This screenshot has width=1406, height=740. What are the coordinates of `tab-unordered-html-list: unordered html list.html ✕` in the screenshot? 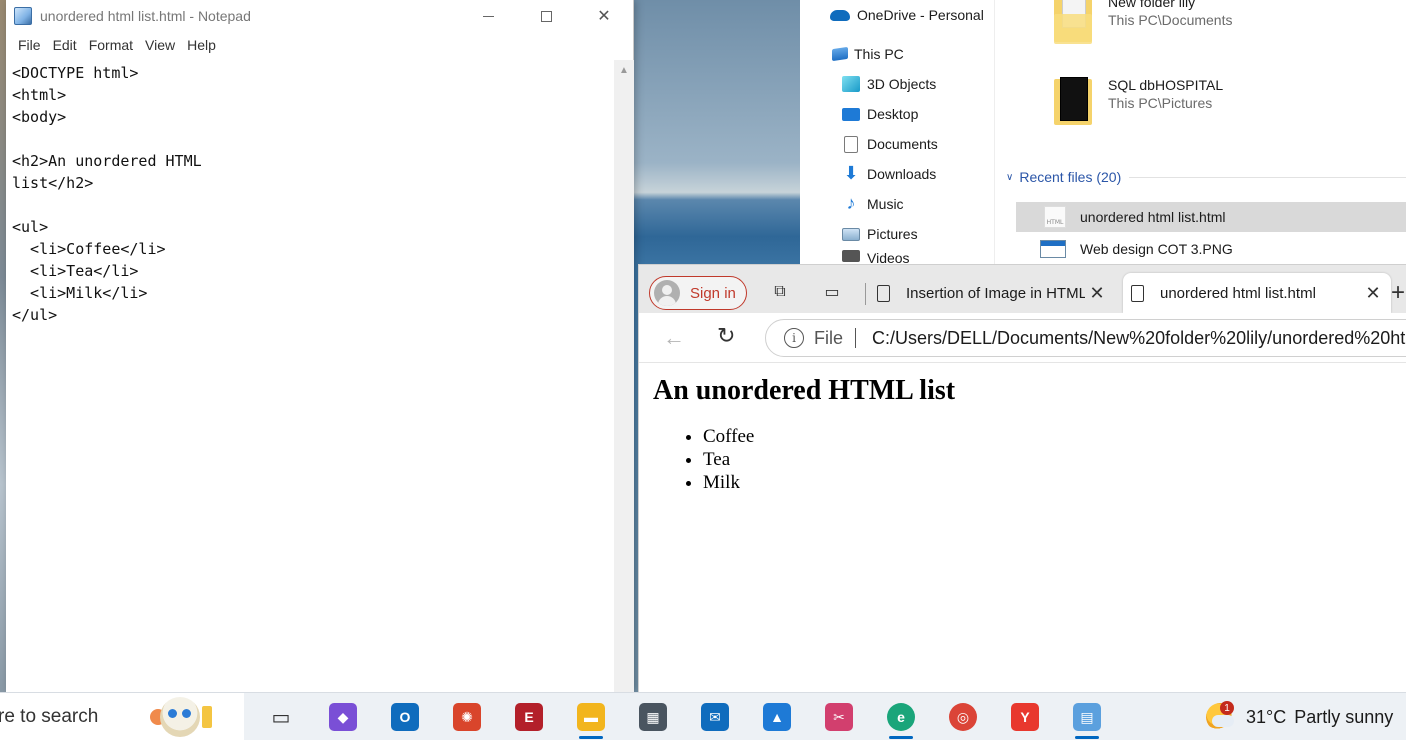 It's located at (1257, 293).